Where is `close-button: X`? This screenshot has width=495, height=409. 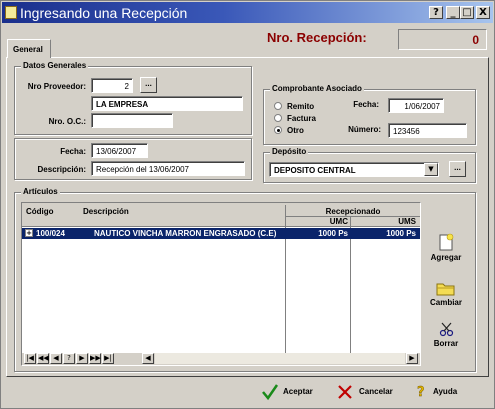
close-button: X is located at coordinates (483, 12).